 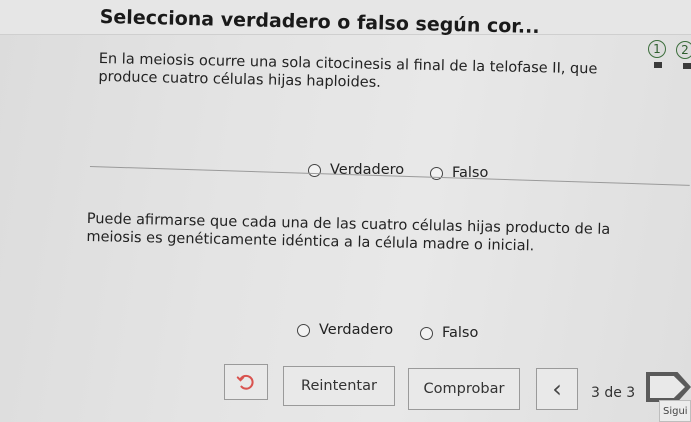 I want to click on chevron-left-icon: ‹, so click(x=557, y=389).